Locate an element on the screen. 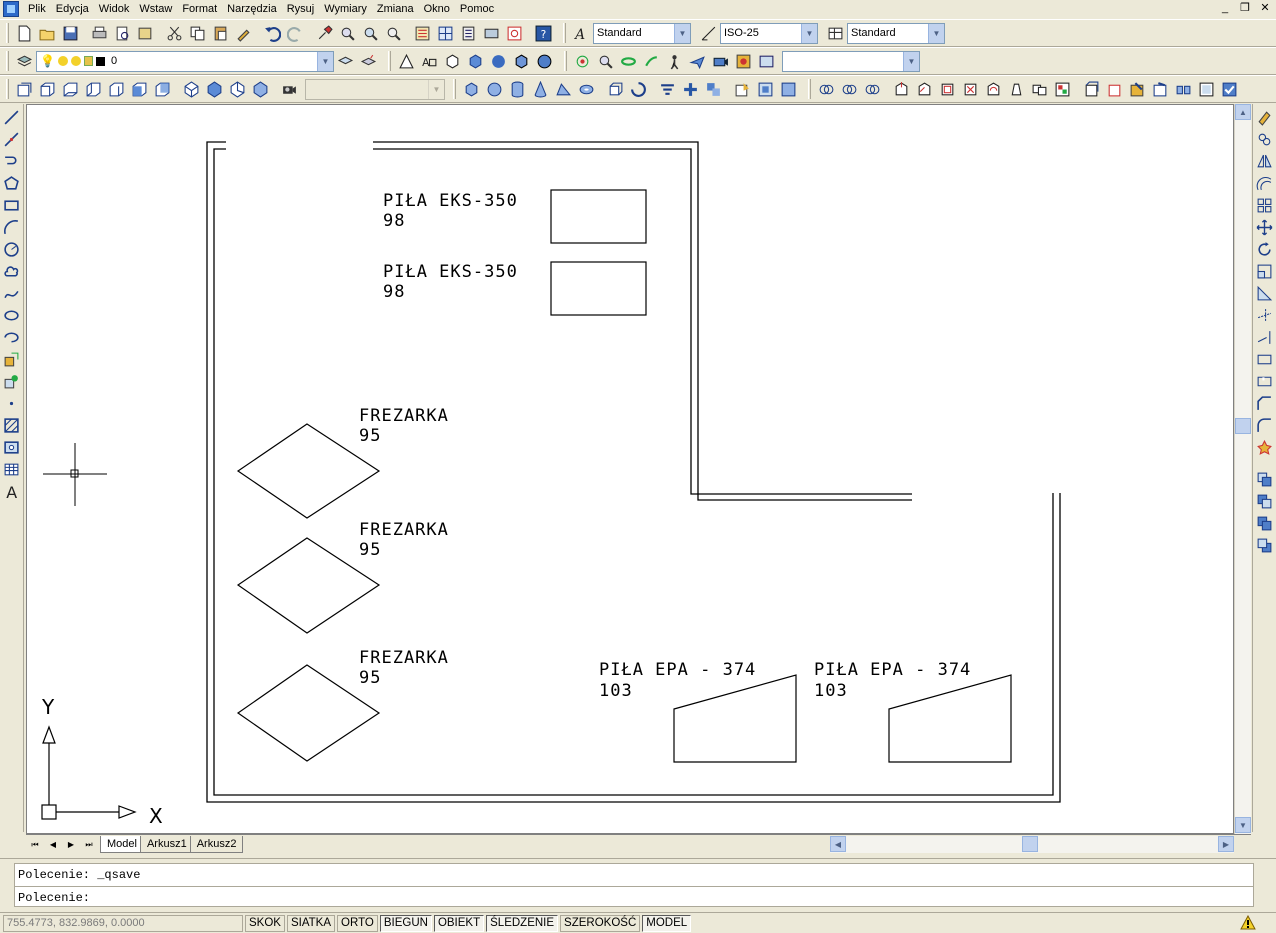 The image size is (1276, 933). break-icon is located at coordinates (1265, 381).